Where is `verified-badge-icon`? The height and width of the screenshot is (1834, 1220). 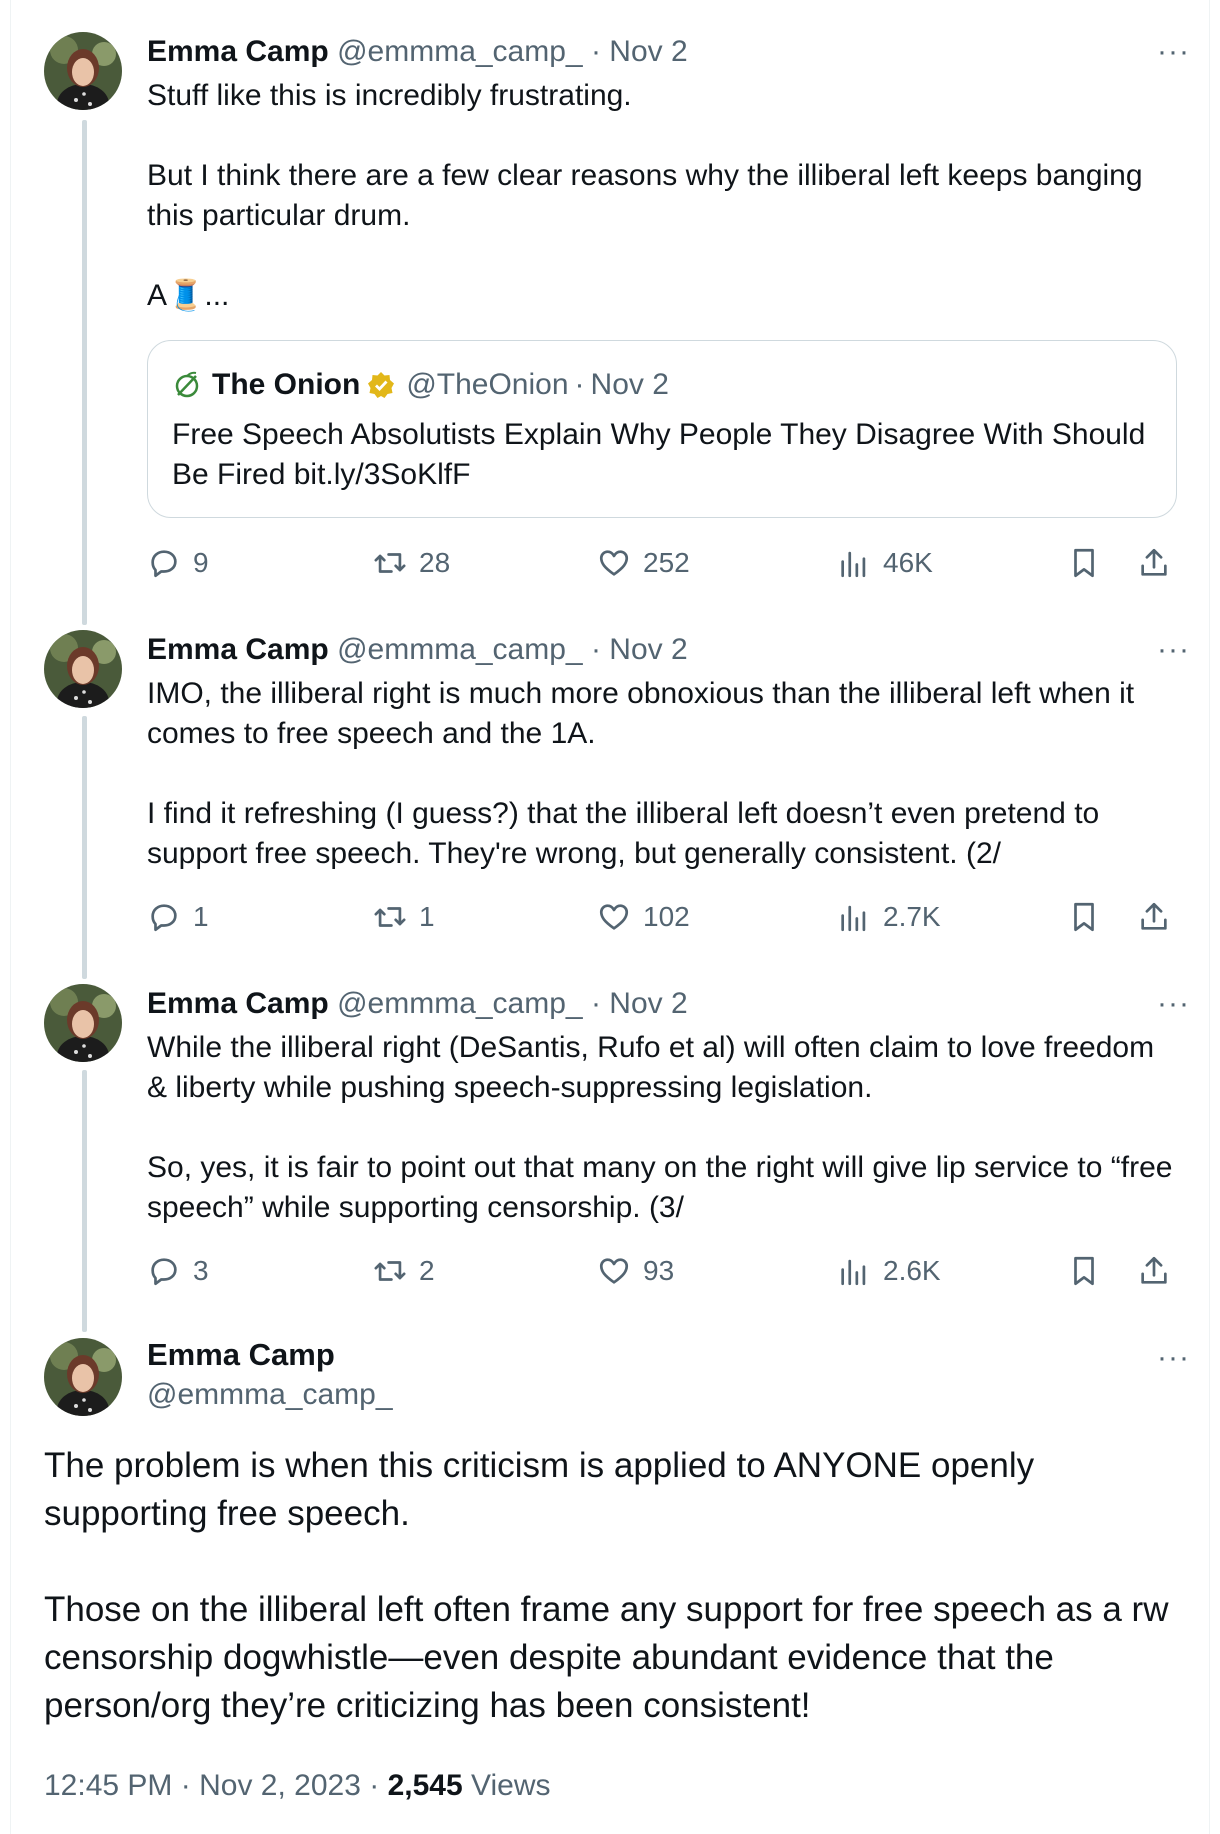
verified-badge-icon is located at coordinates (381, 385).